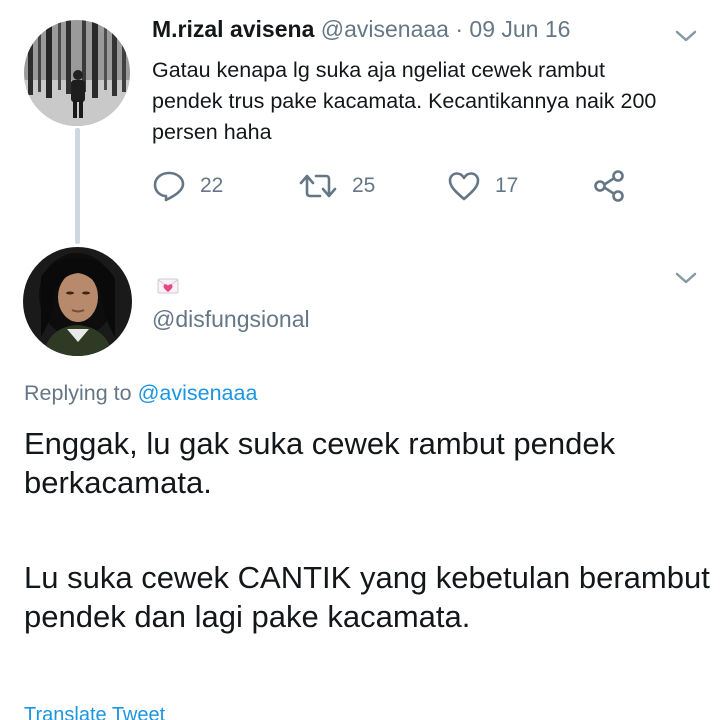 This screenshot has width=720, height=720. I want to click on avatar-avisenaaa, so click(77, 73).